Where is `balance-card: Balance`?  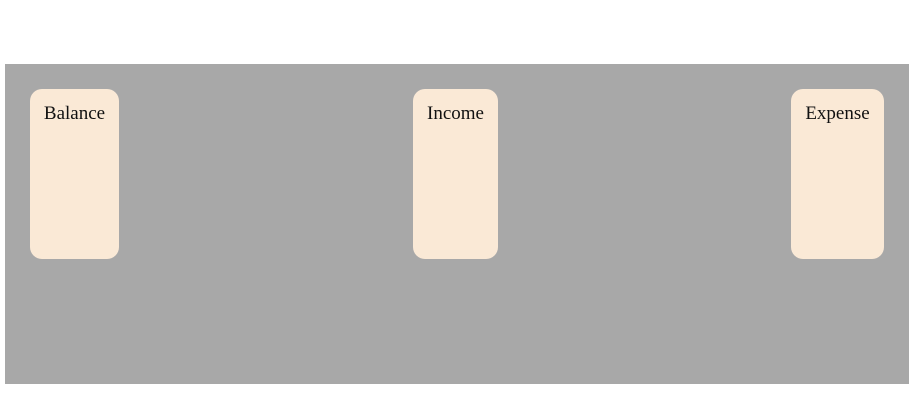
balance-card: Balance is located at coordinates (74, 174).